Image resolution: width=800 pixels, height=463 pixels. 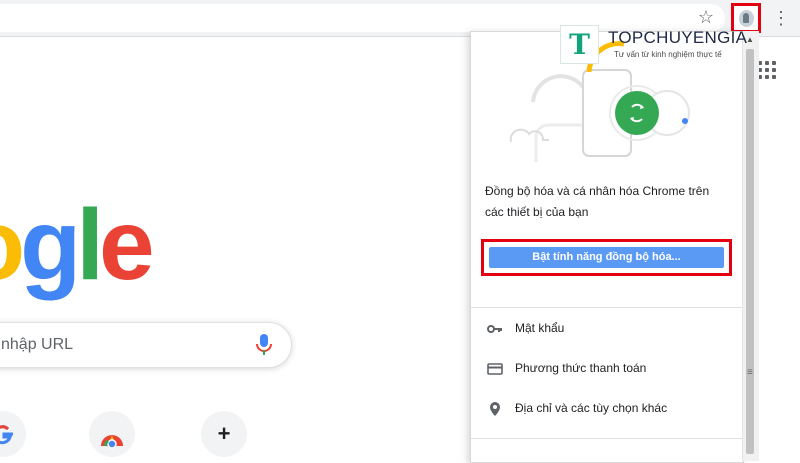 I want to click on menu-item-label: Phương thức thanh toán, so click(x=581, y=368).